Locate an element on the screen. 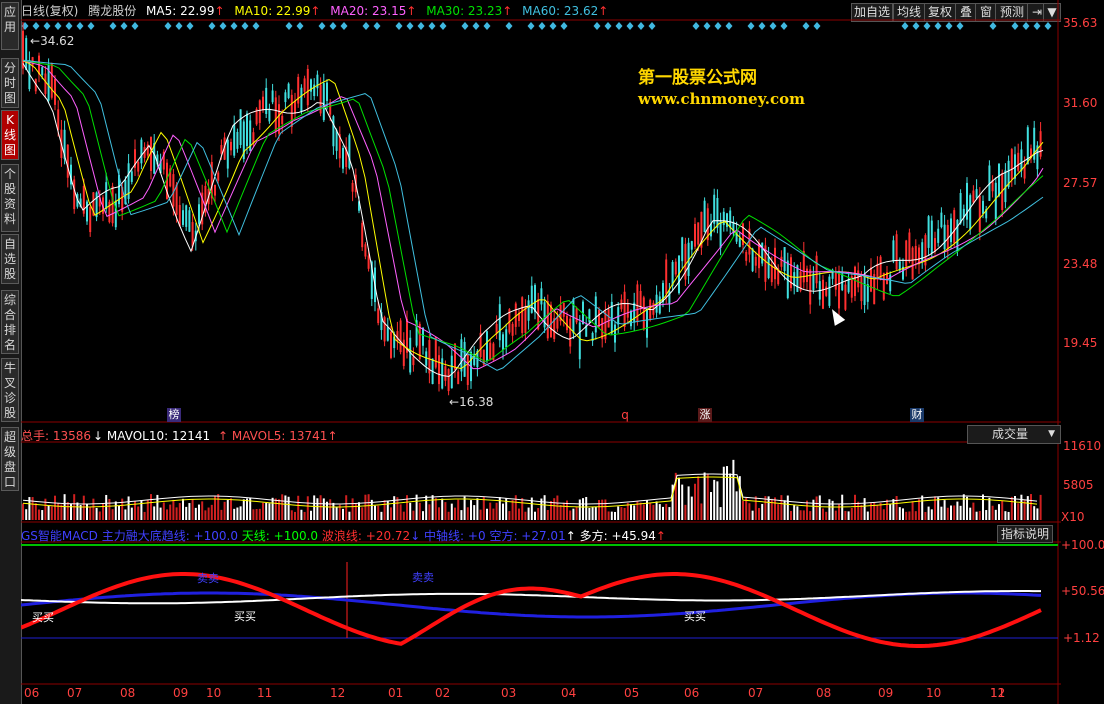 The height and width of the screenshot is (704, 1104). price-axis-label: 31.60 is located at coordinates (1080, 103).